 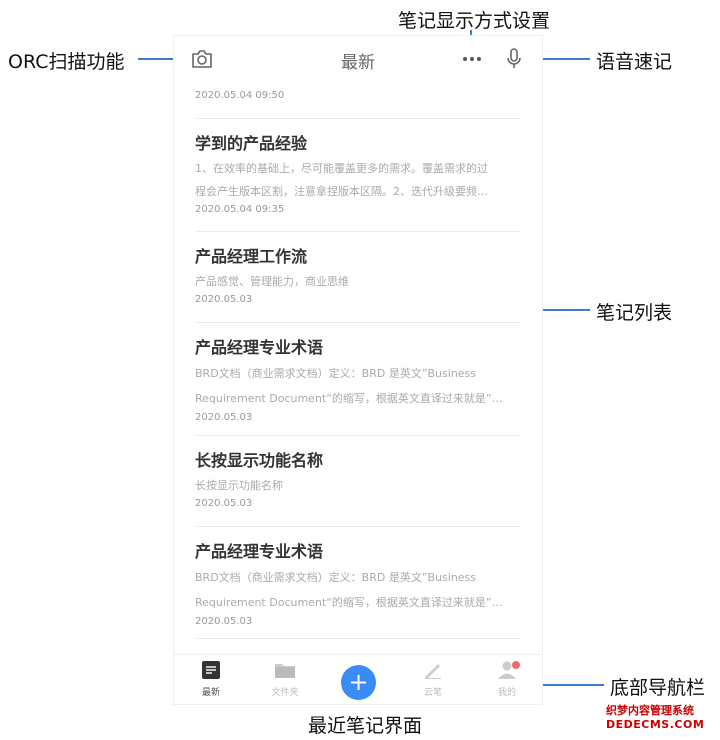 What do you see at coordinates (562, 59) in the screenshot?
I see `annotation-line-voice` at bounding box center [562, 59].